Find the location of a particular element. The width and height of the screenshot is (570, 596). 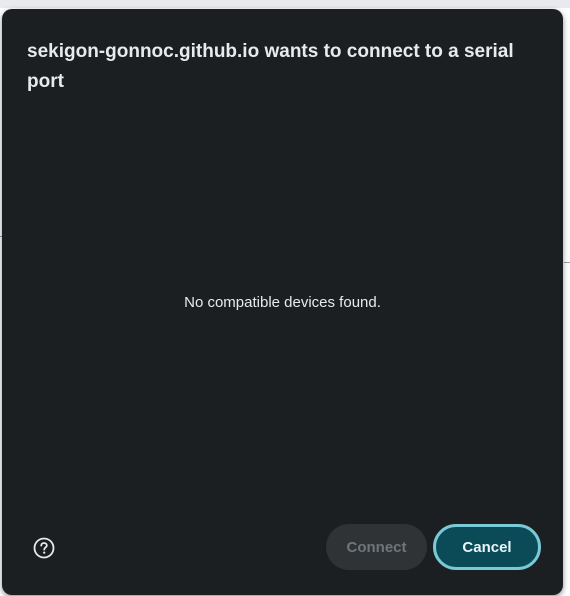

no-devices-message: No compatible devices found. is located at coordinates (282, 302).